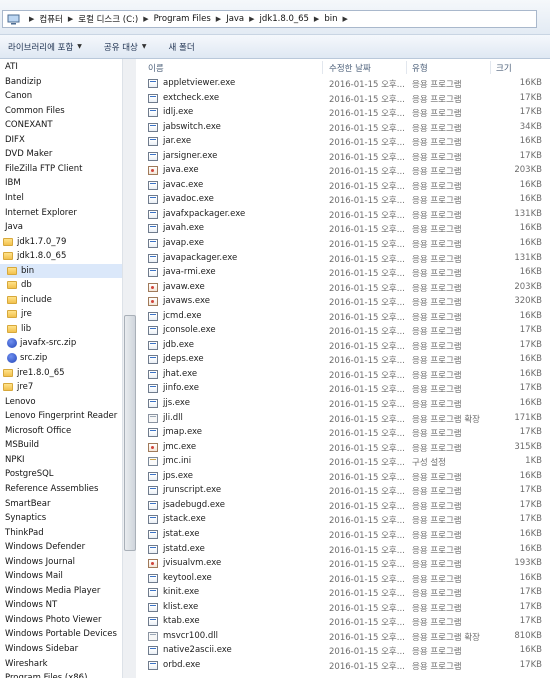  What do you see at coordinates (108, 19) in the screenshot?
I see `breadcrumb-segment: 로컬 디스크 (C:)` at bounding box center [108, 19].